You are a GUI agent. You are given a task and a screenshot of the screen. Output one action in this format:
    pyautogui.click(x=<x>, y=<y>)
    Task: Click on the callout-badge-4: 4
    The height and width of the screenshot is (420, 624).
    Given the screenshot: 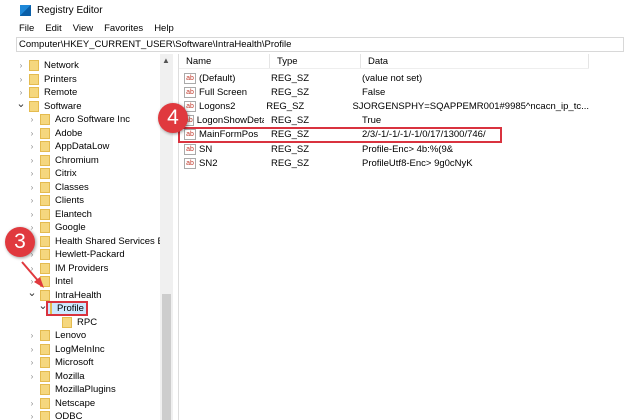 What is the action you would take?
    pyautogui.click(x=173, y=118)
    